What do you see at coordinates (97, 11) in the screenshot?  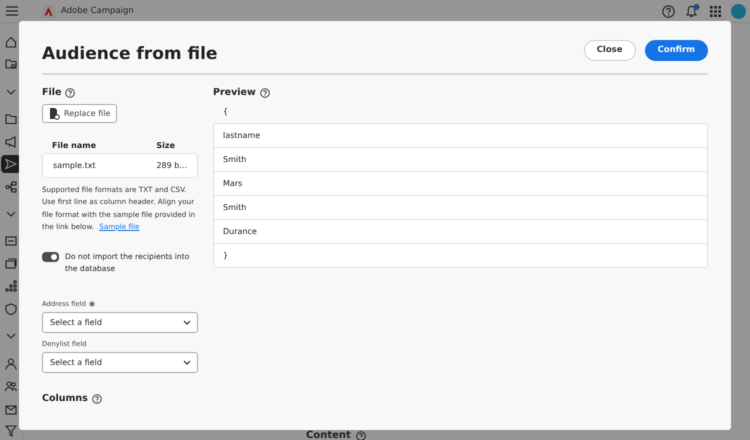 I see `app-title: Adobe Campaign` at bounding box center [97, 11].